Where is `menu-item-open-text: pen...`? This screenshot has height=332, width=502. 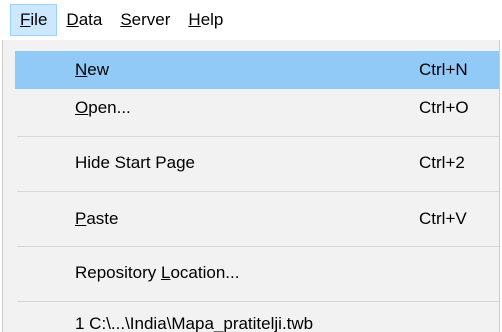
menu-item-open-text: pen... is located at coordinates (109, 107).